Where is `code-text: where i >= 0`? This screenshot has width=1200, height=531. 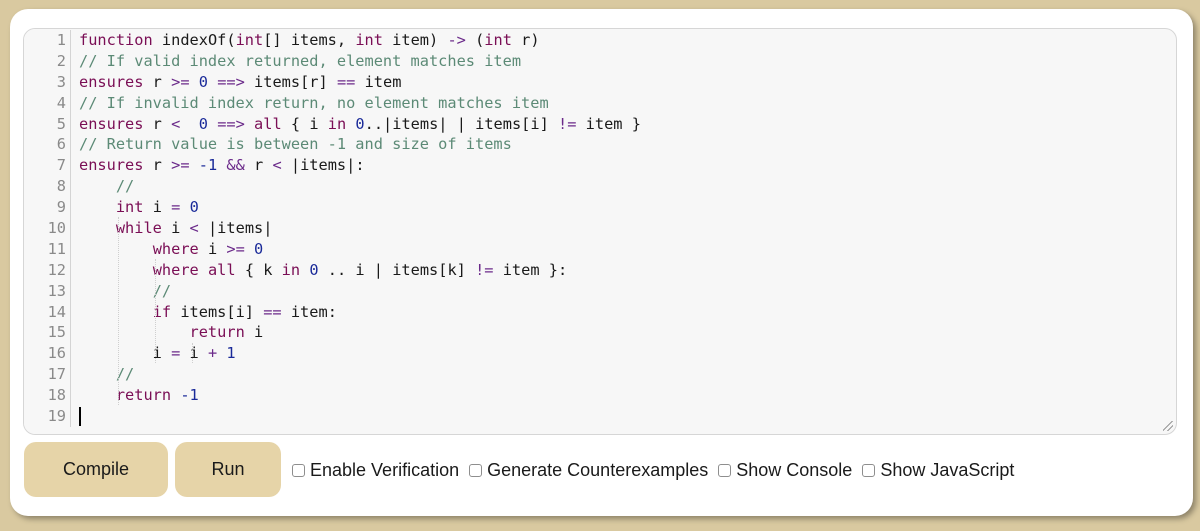 code-text: where i >= 0 is located at coordinates (171, 249).